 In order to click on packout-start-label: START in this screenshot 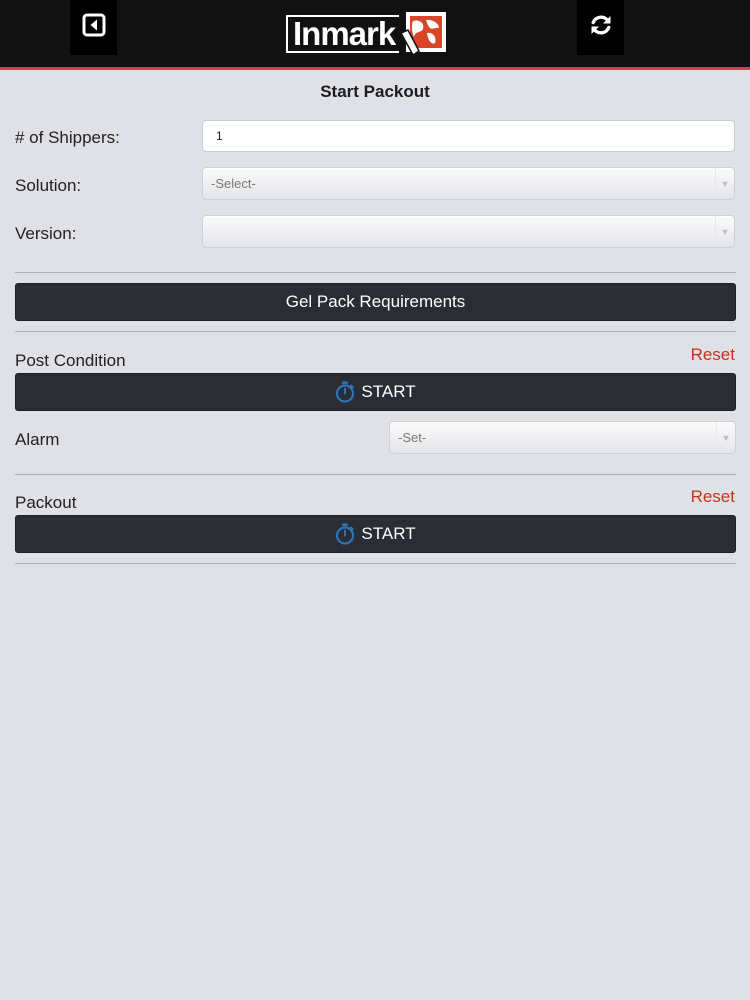, I will do `click(388, 533)`.